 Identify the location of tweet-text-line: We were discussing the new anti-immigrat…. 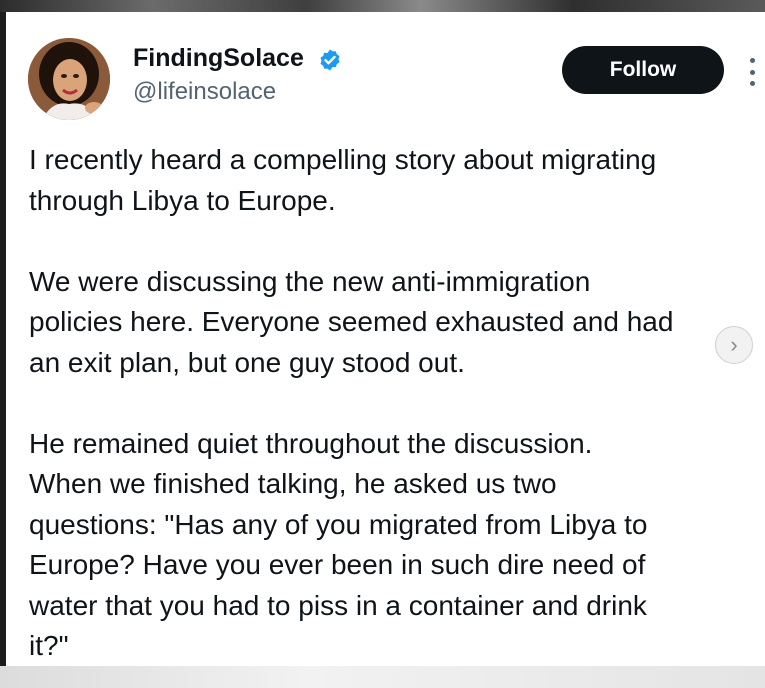
(310, 281).